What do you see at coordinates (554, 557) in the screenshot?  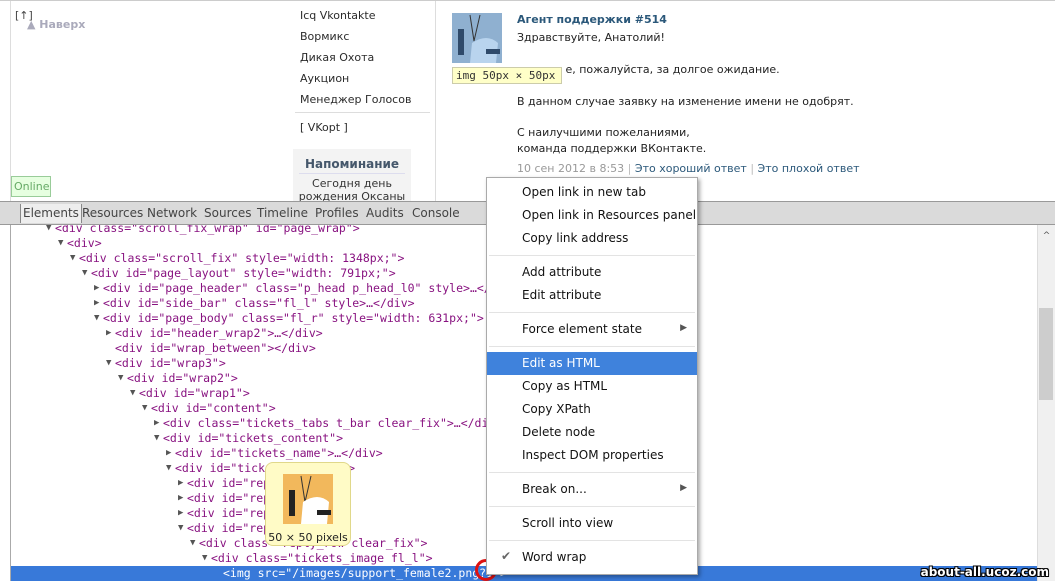 I see `menu-item-label: Word wrap` at bounding box center [554, 557].